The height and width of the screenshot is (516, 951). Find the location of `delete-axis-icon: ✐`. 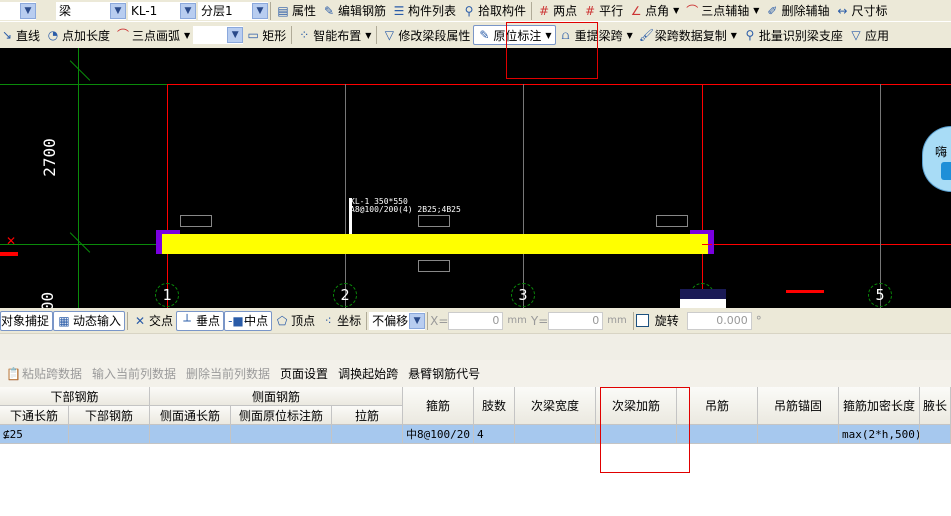

delete-axis-icon: ✐ is located at coordinates (772, 10).